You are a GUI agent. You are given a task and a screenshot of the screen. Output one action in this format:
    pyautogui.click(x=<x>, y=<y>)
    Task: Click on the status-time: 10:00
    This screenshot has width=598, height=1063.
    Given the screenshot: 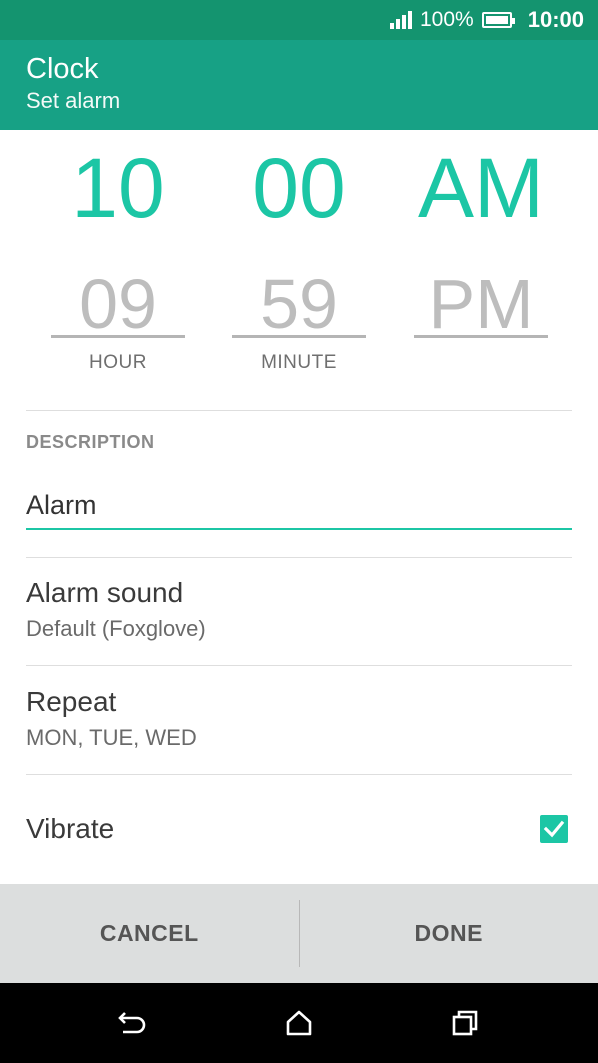 What is the action you would take?
    pyautogui.click(x=555, y=19)
    